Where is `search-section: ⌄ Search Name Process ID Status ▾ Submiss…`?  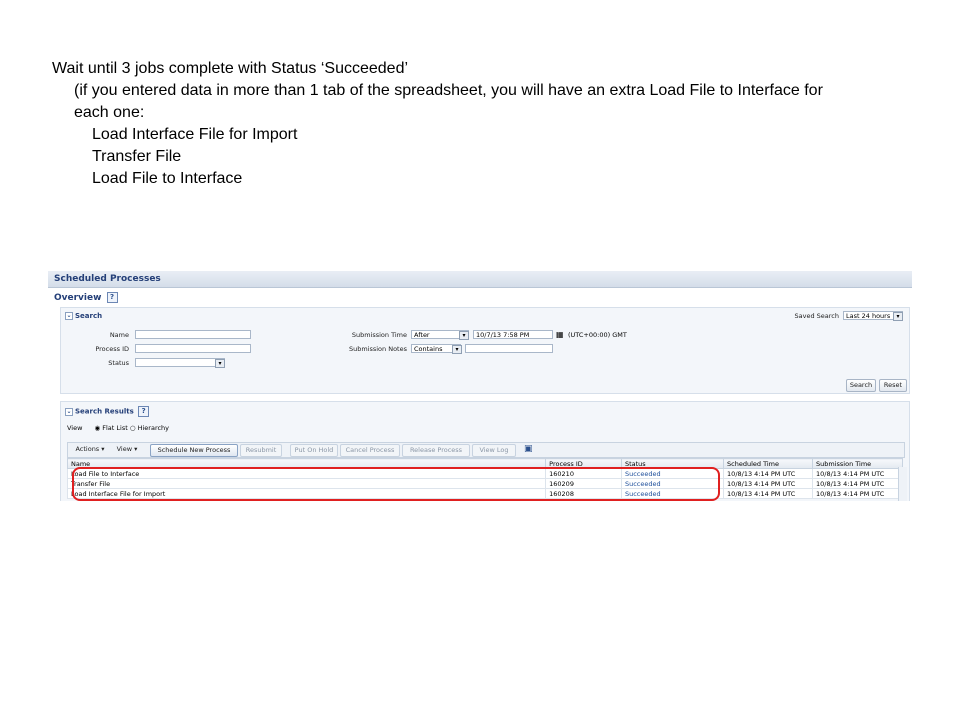 search-section: ⌄ Search Name Process ID Status ▾ Submiss… is located at coordinates (485, 350).